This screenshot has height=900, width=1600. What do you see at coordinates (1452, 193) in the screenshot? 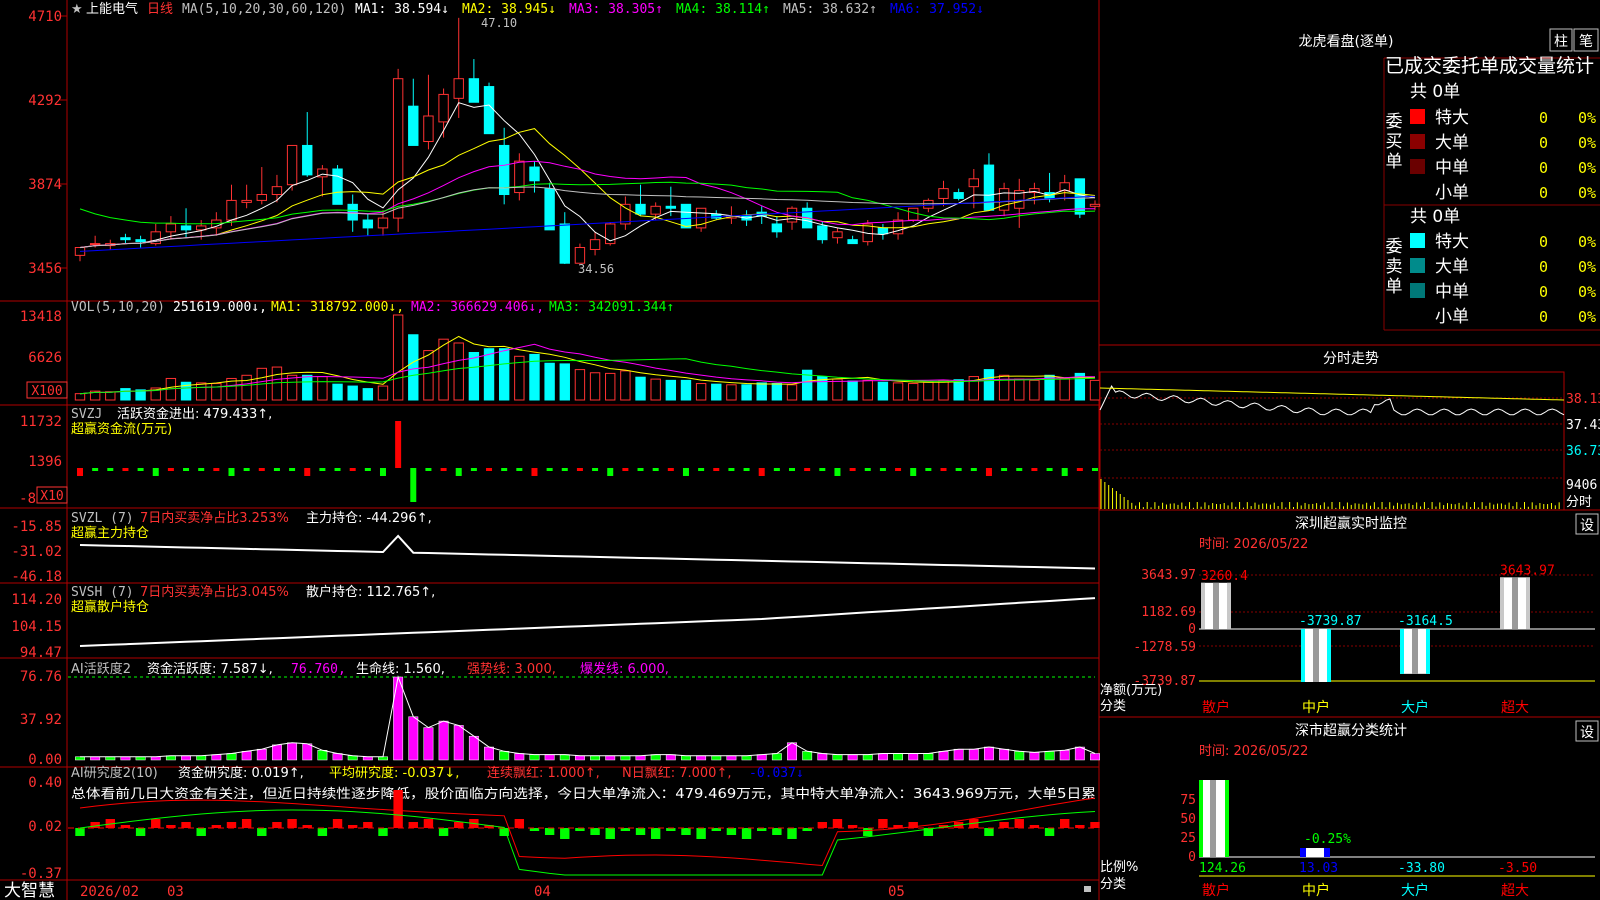
I see `row-name: 小单` at bounding box center [1452, 193].